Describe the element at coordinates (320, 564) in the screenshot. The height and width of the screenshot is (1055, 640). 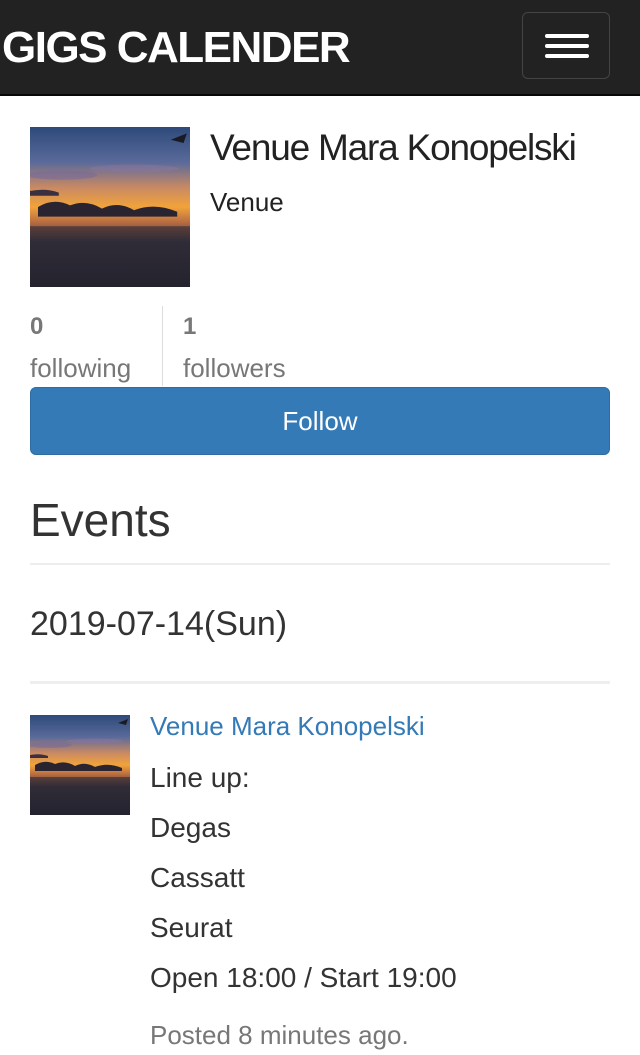
I see `events-divider` at that location.